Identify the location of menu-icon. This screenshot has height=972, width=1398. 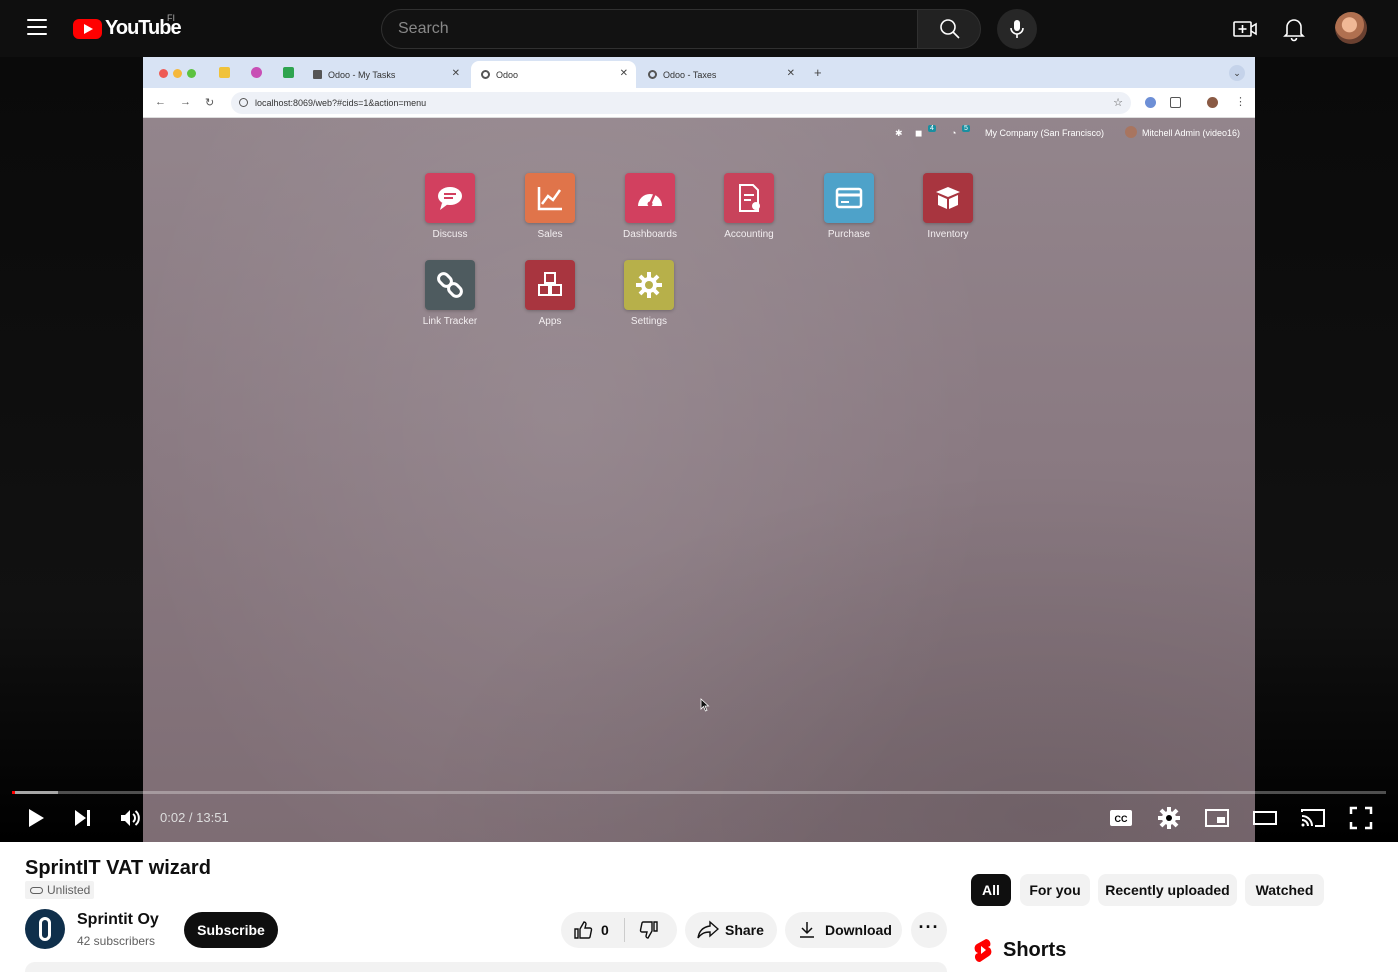
(37, 28).